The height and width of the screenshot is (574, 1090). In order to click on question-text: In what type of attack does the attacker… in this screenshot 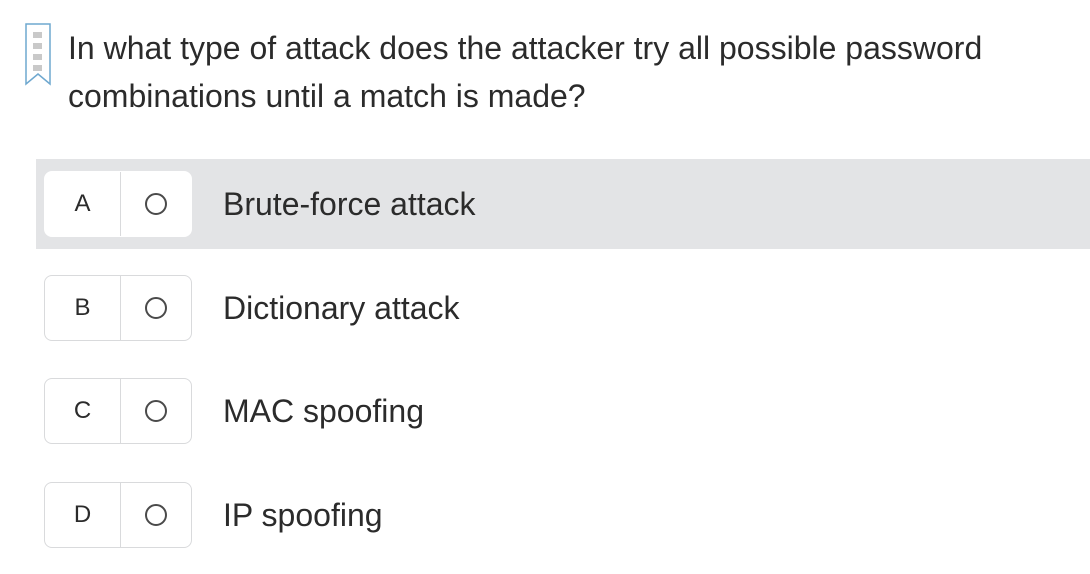, I will do `click(525, 72)`.